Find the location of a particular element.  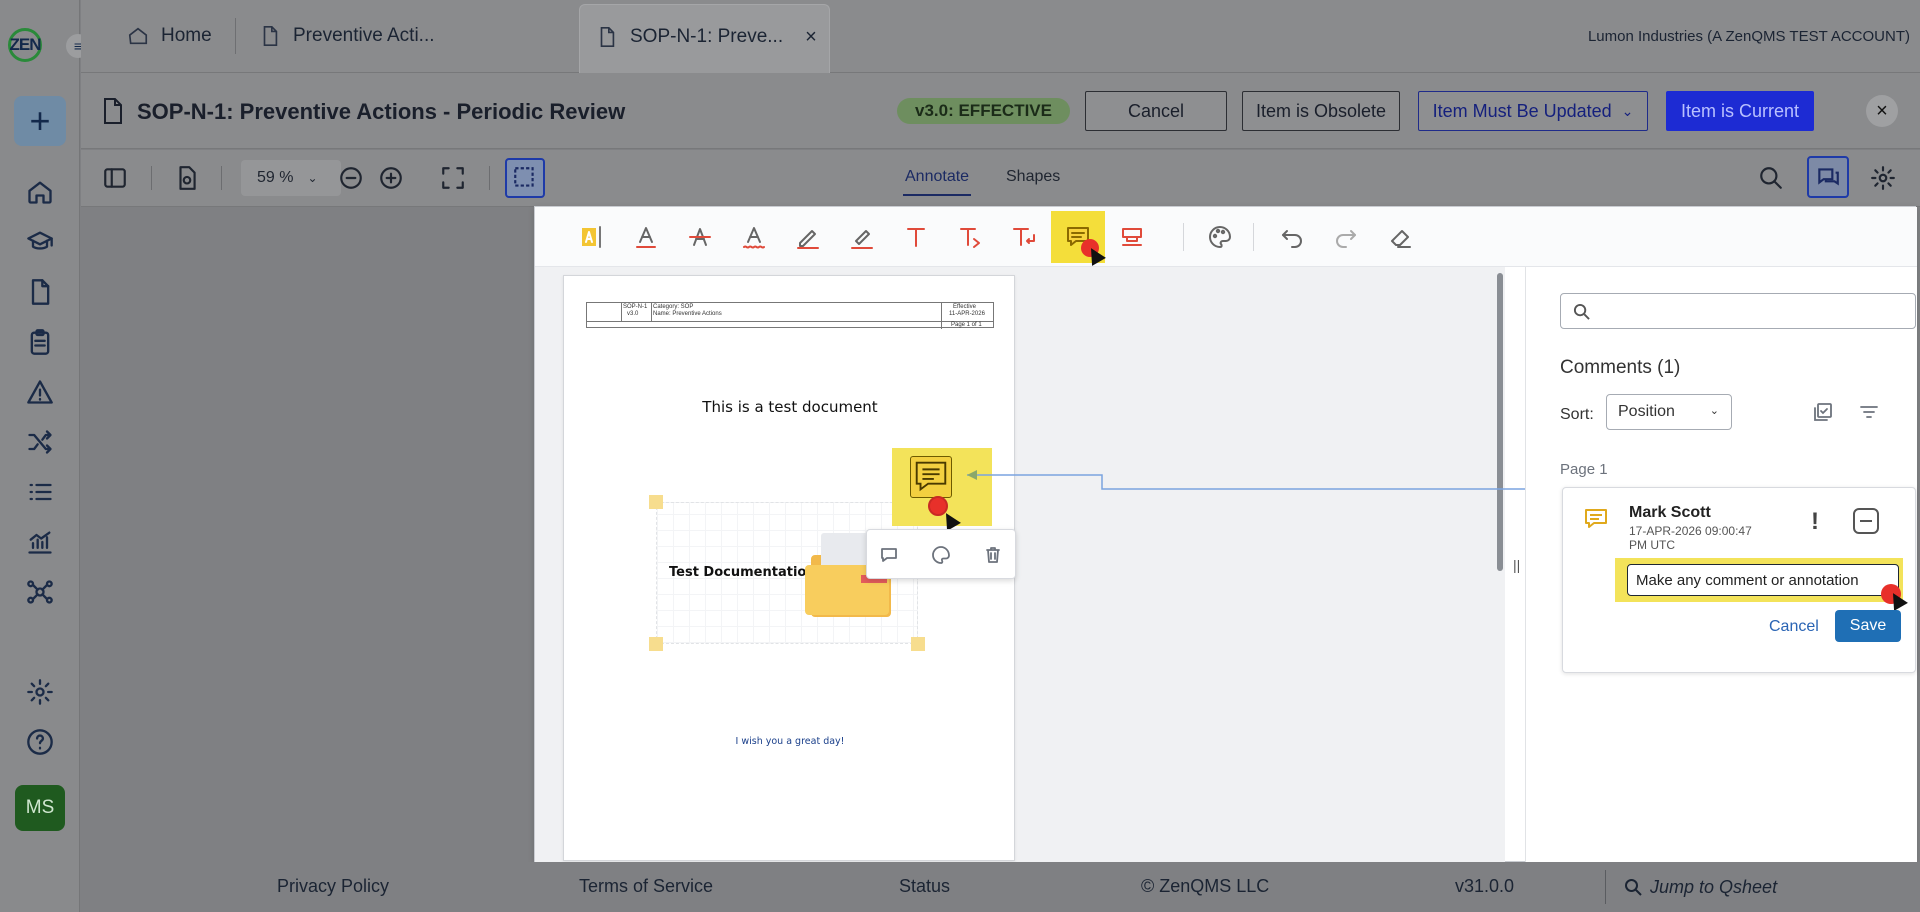

viewer-settings-button is located at coordinates (1883, 178).